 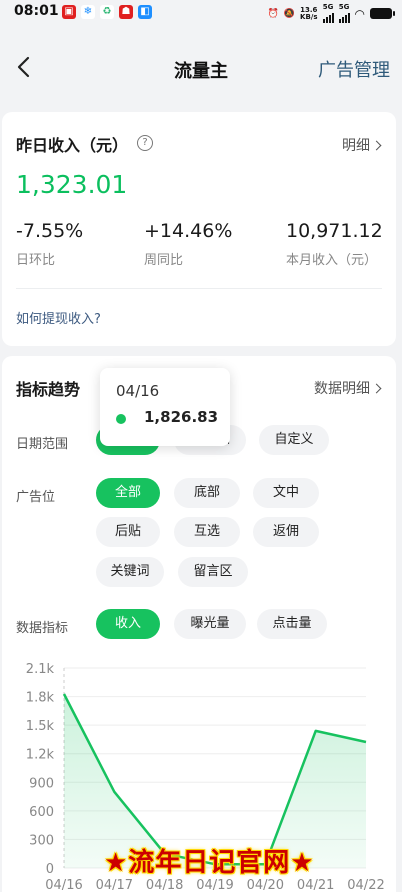 I want to click on app-notification-icon: ◧, so click(x=145, y=12).